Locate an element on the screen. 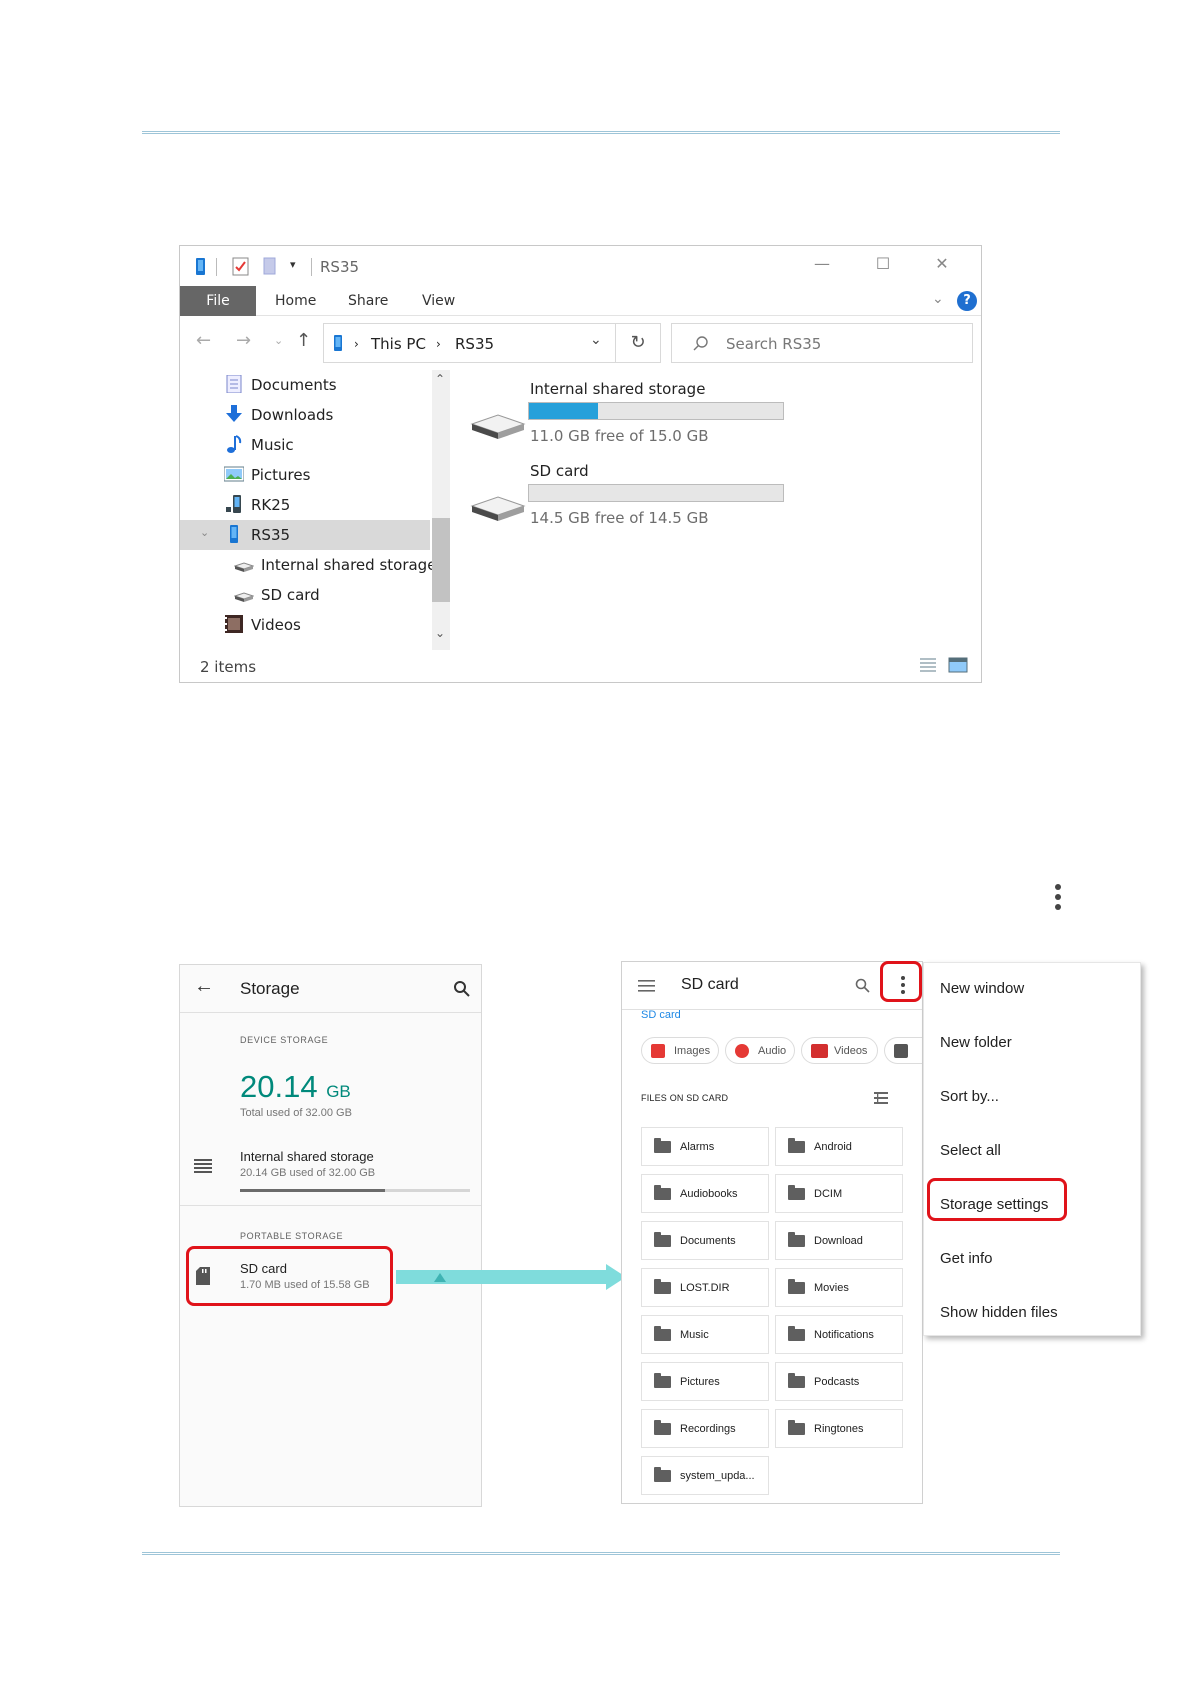 The height and width of the screenshot is (1683, 1191). new-folder-icon is located at coordinates (270, 266).